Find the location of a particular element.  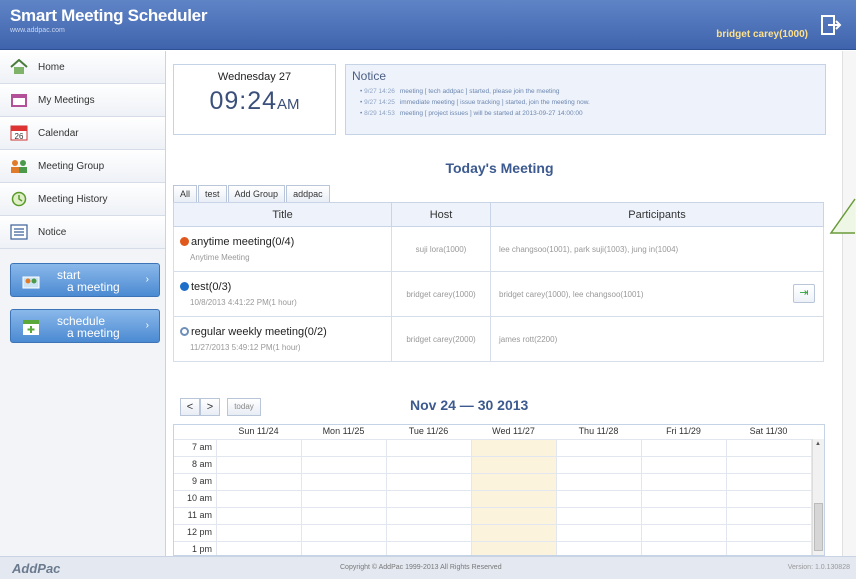

calendar-nav: < > today is located at coordinates (220, 407).